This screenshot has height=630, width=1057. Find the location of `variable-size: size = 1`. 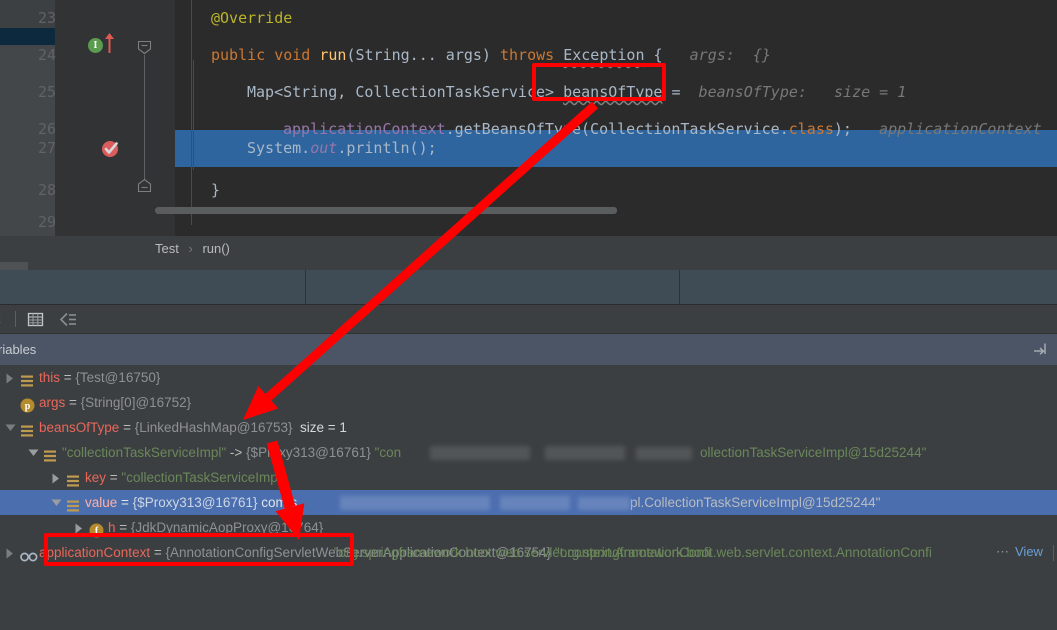

variable-size: size = 1 is located at coordinates (319, 427).